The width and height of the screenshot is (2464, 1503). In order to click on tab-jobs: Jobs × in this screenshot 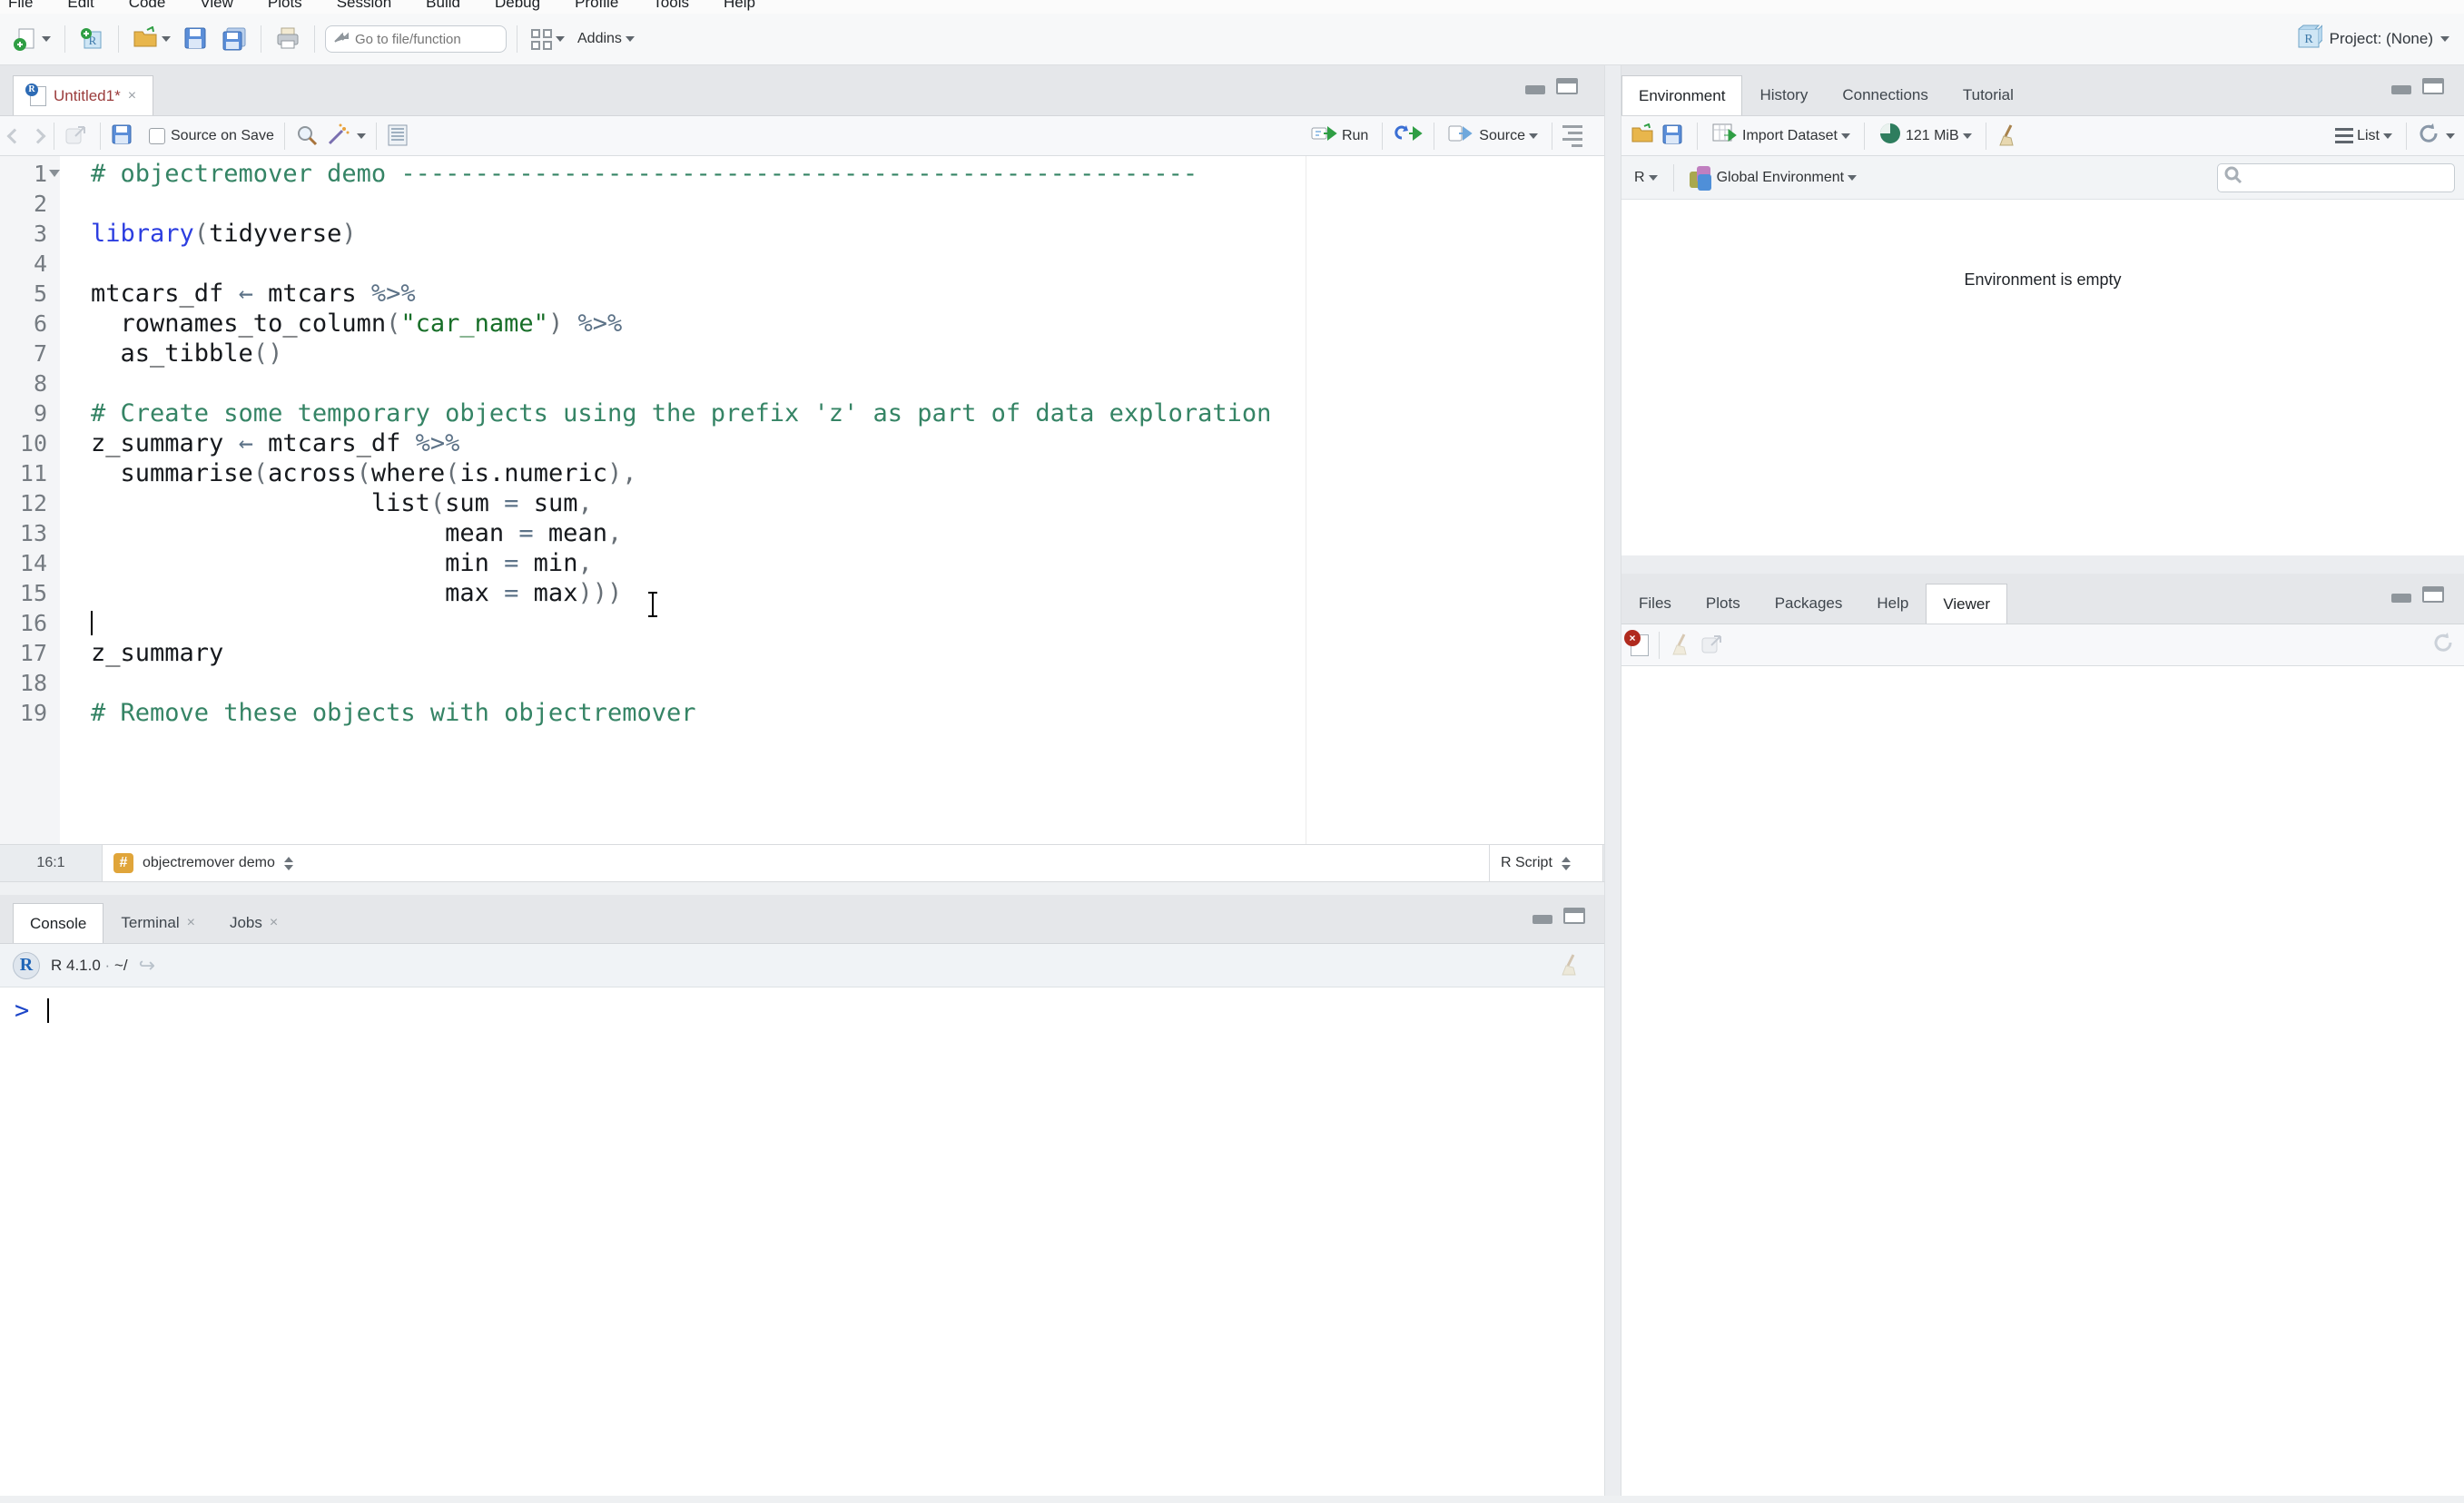, I will do `click(253, 923)`.